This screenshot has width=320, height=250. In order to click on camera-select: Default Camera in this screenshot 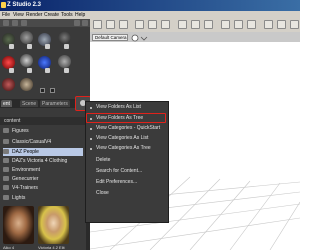, I will do `click(110, 37)`.